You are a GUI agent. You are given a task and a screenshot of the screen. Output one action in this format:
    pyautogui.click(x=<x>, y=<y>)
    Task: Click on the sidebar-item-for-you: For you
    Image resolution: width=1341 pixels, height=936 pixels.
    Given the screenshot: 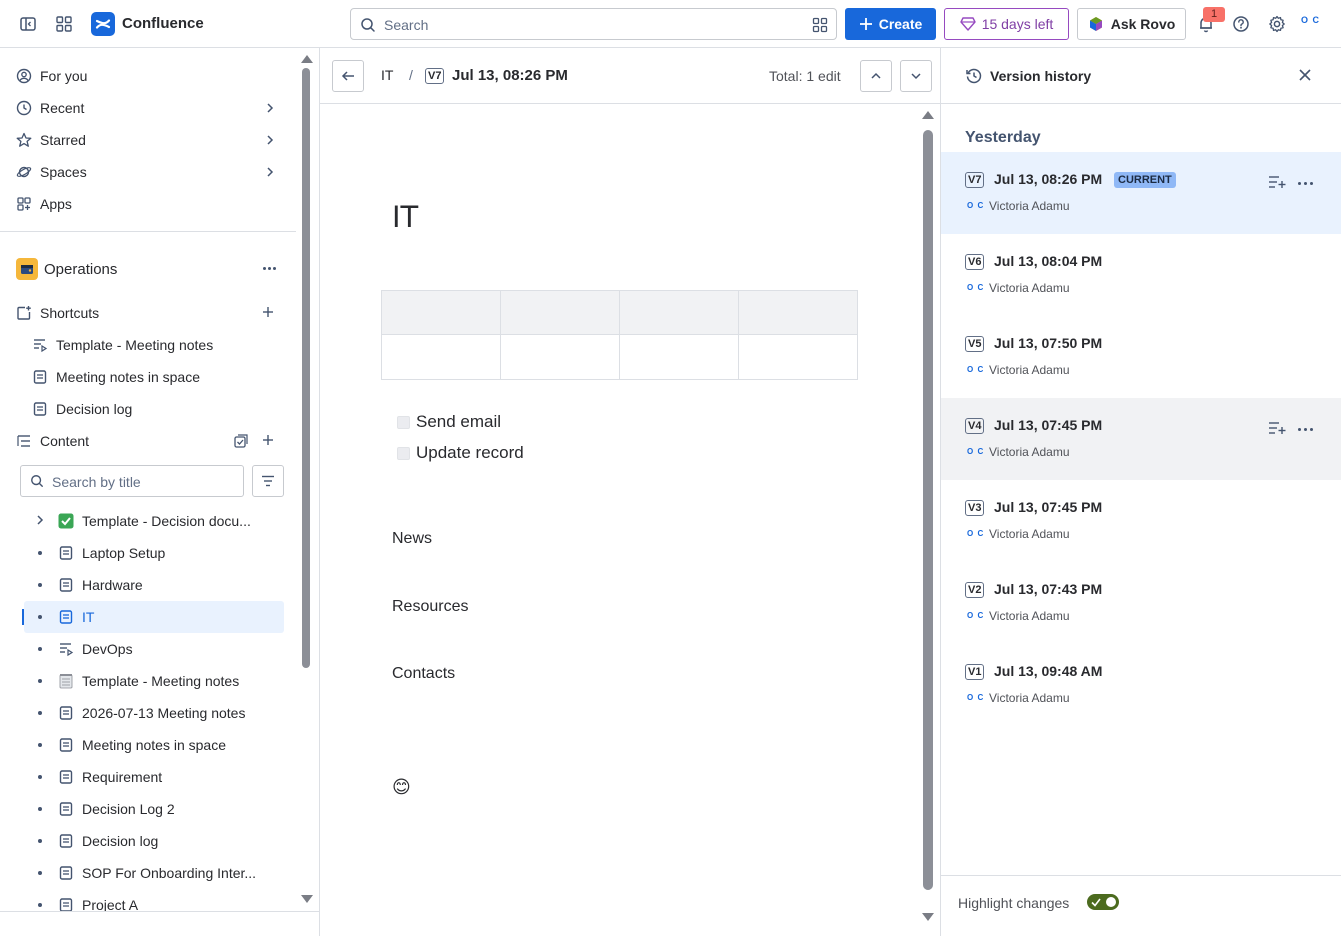 What is the action you would take?
    pyautogui.click(x=148, y=76)
    